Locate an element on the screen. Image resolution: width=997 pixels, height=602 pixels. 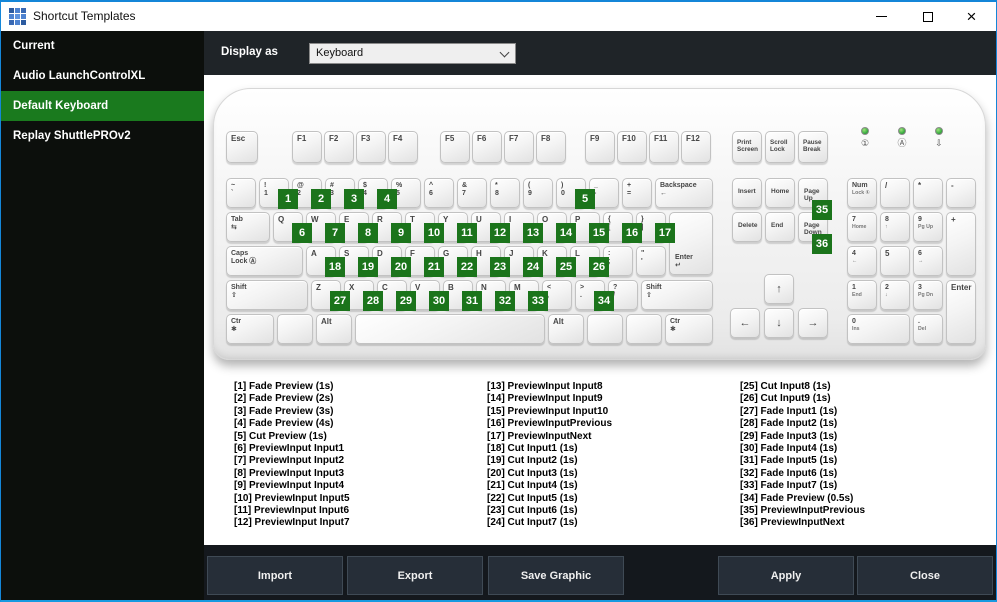
key-f12: F12 is located at coordinates (696, 147).